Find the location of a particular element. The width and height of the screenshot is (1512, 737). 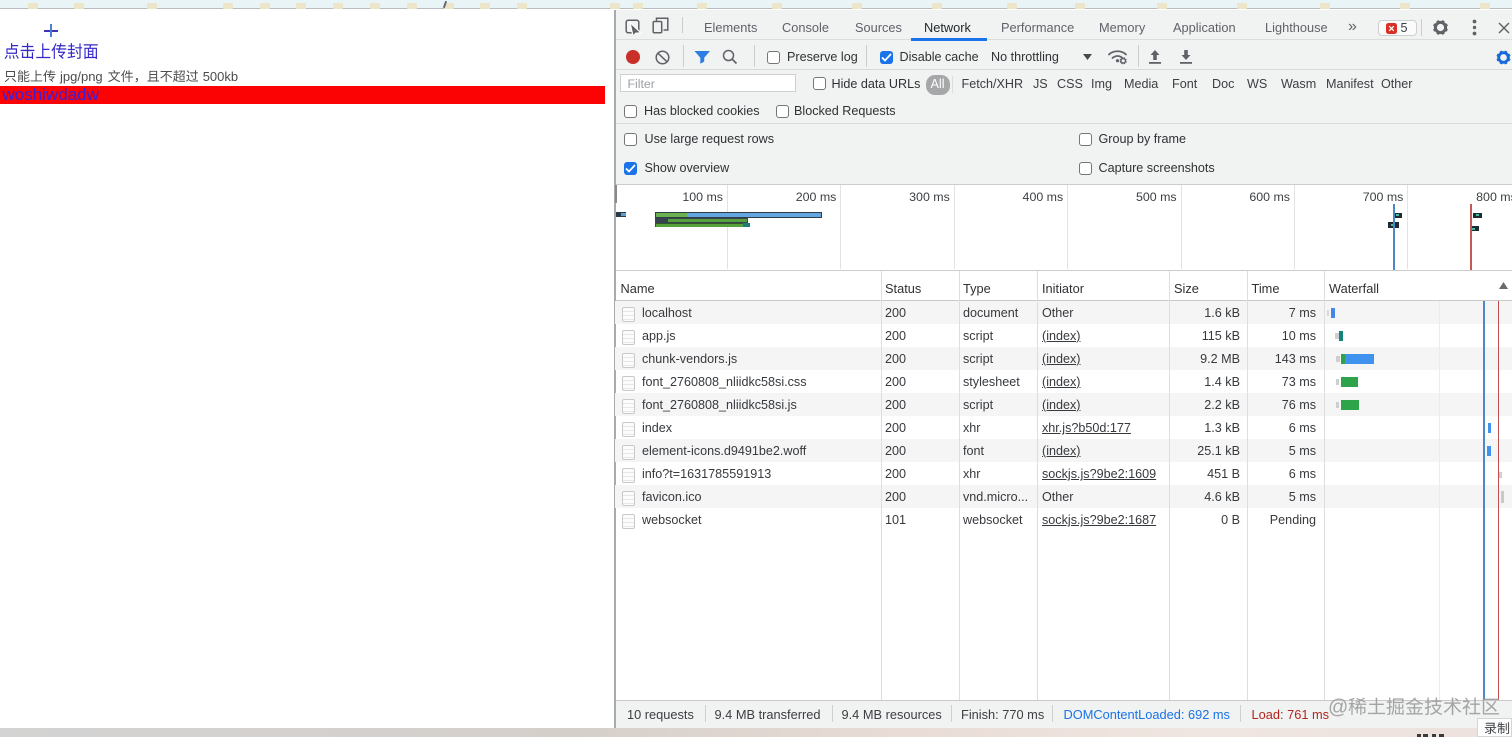

svg-text: 500kb is located at coordinates (220, 76).